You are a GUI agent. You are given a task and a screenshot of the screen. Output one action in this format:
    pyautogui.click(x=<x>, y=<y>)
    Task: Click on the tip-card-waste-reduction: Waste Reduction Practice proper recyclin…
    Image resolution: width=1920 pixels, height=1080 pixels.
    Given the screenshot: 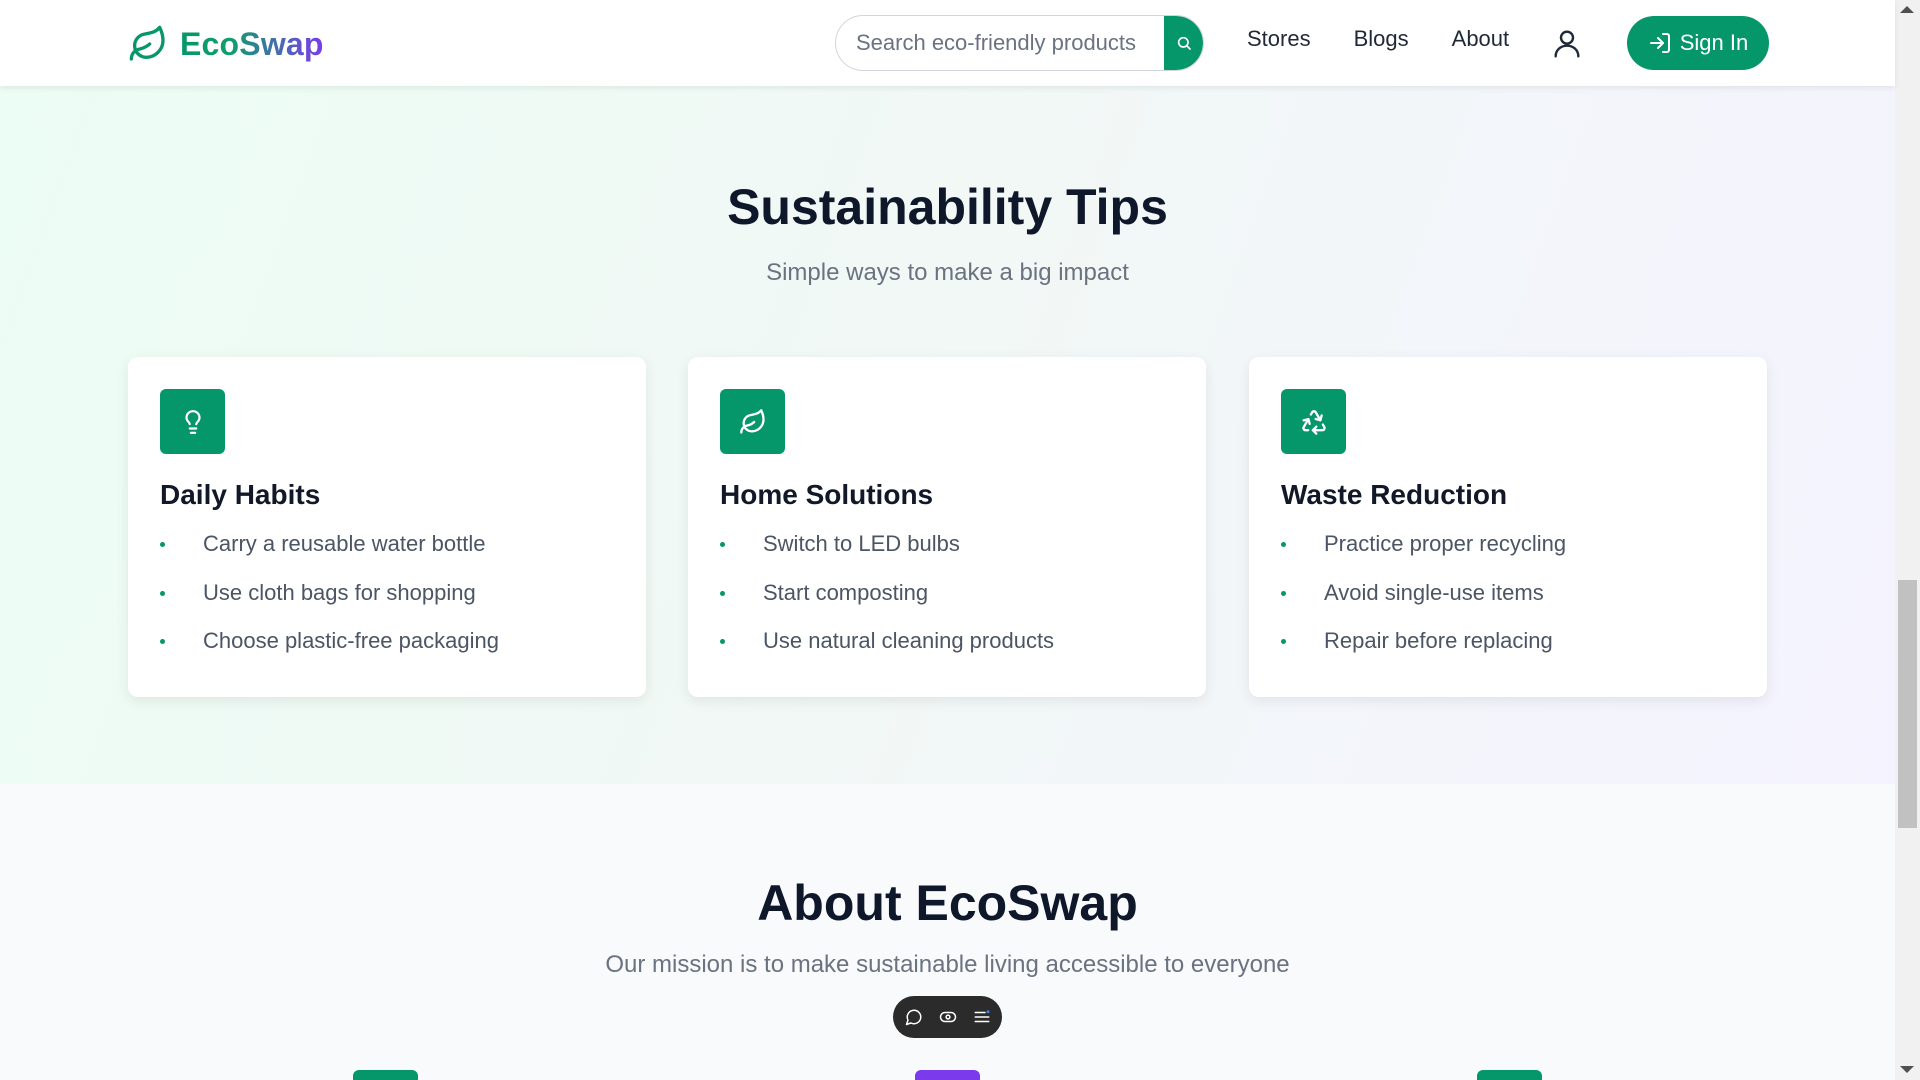 What is the action you would take?
    pyautogui.click(x=1508, y=527)
    